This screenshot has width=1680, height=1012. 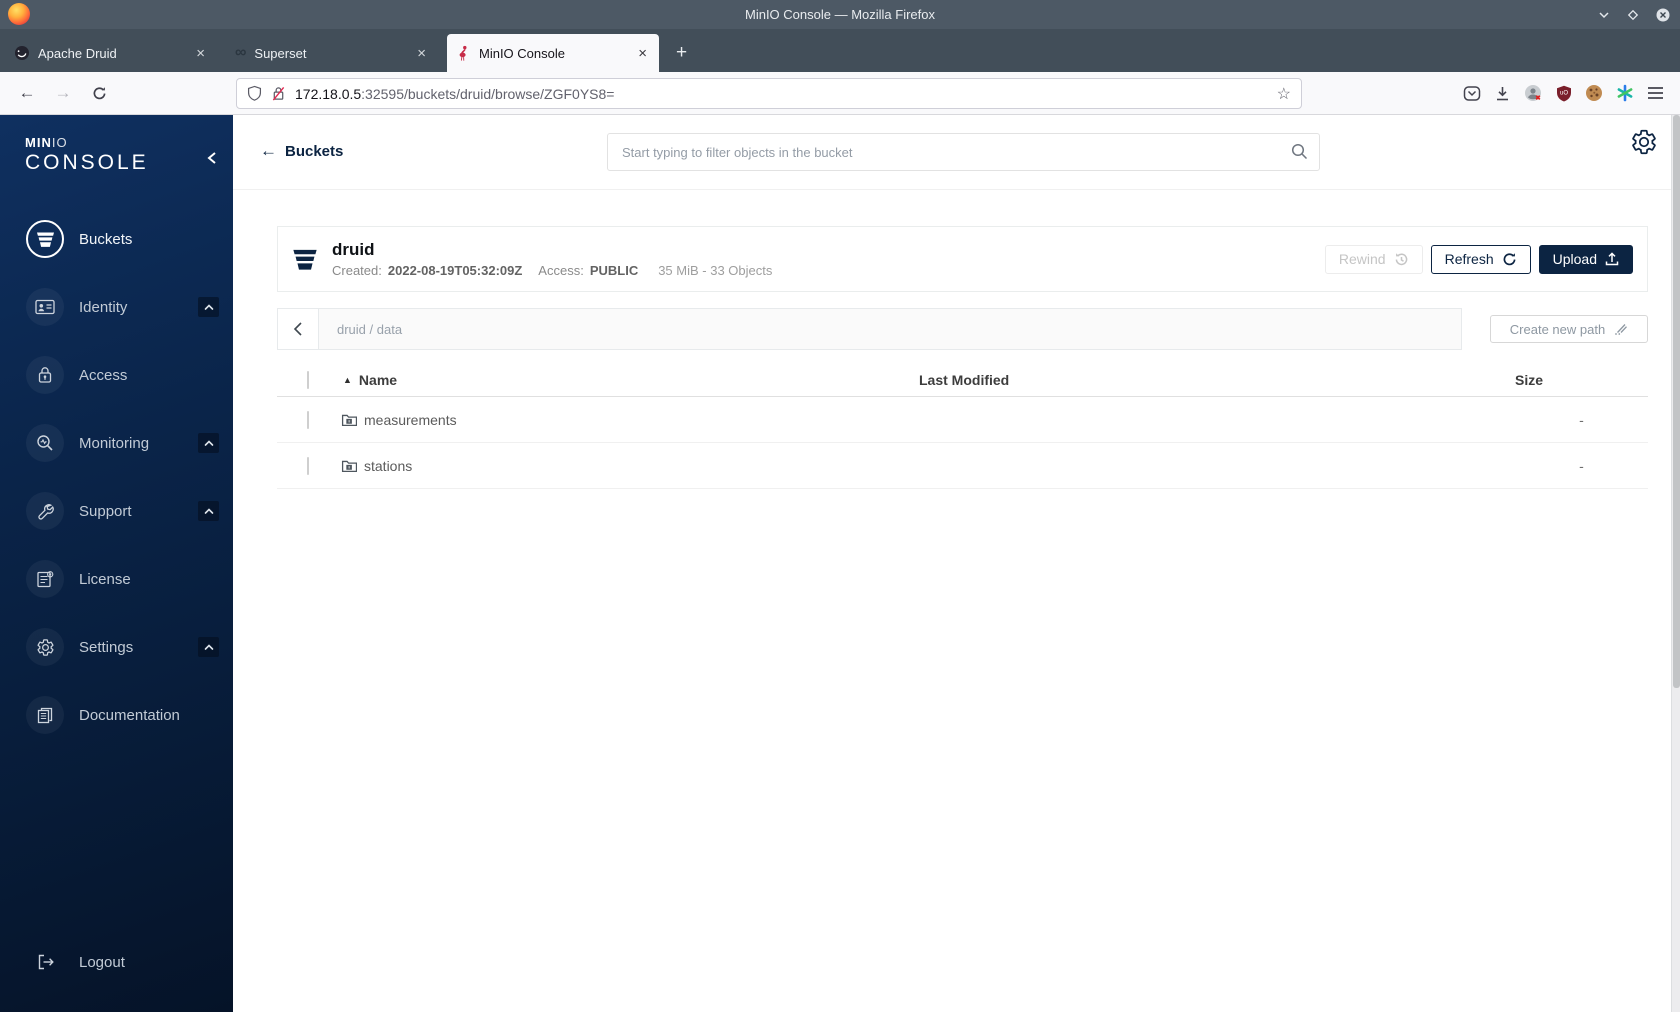 I want to click on sidebar-item-support: Support, so click(x=116, y=511).